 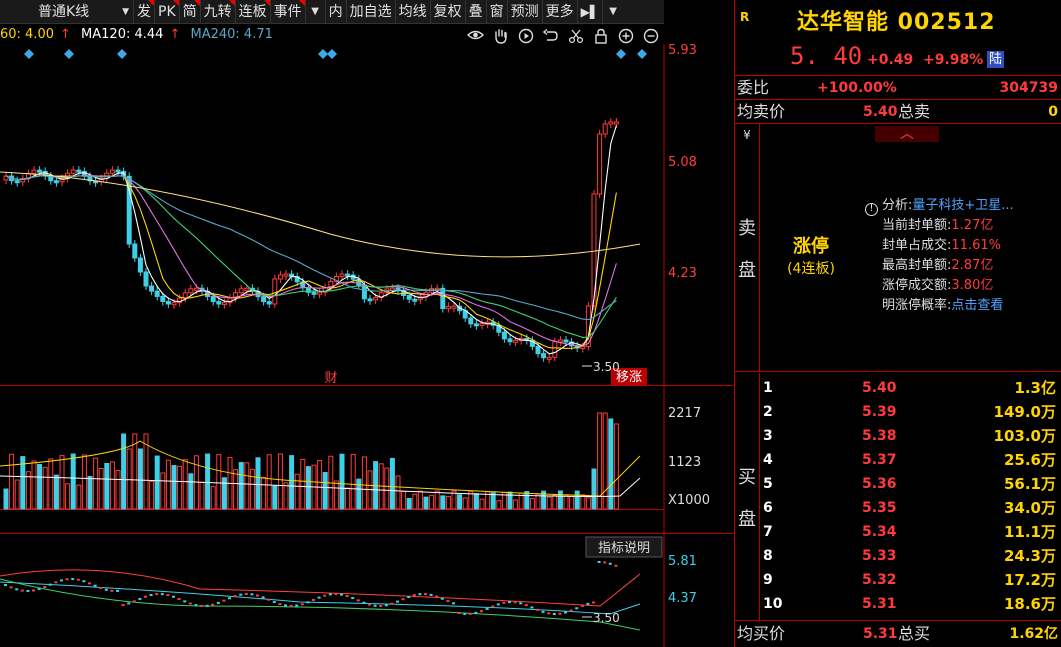 I want to click on toolbar-btn-shijian: 事件, so click(x=288, y=12).